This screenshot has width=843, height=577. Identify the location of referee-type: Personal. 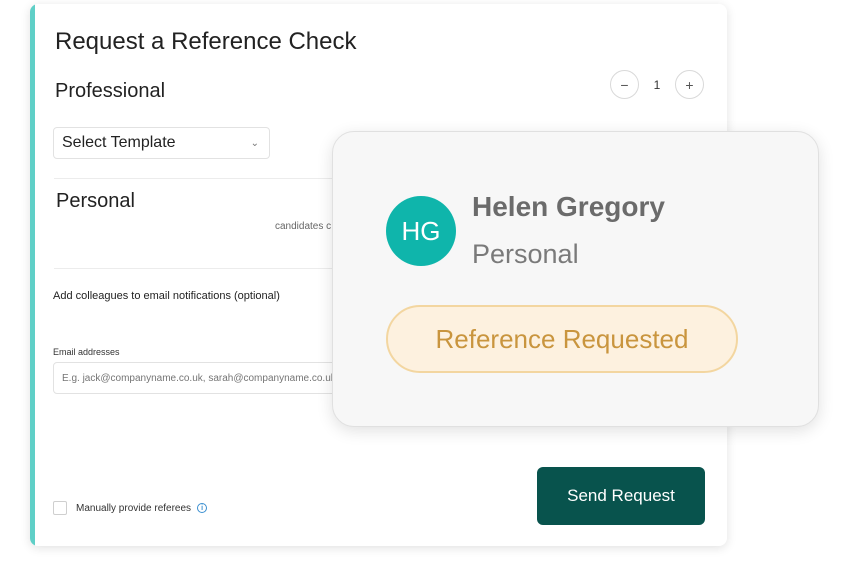
(525, 254).